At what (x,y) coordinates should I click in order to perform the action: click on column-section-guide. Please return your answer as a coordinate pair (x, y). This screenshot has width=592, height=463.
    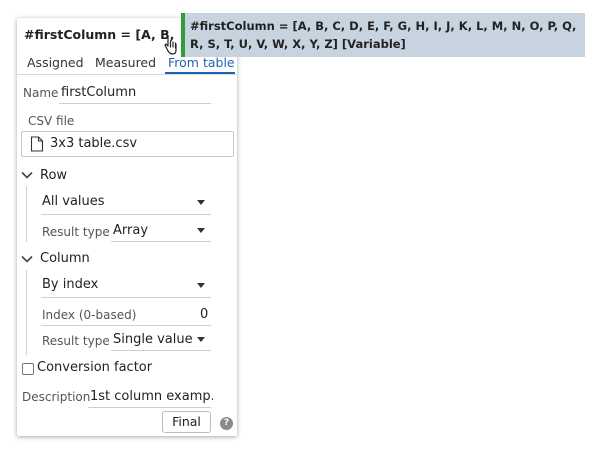
    Looking at the image, I should click on (26, 312).